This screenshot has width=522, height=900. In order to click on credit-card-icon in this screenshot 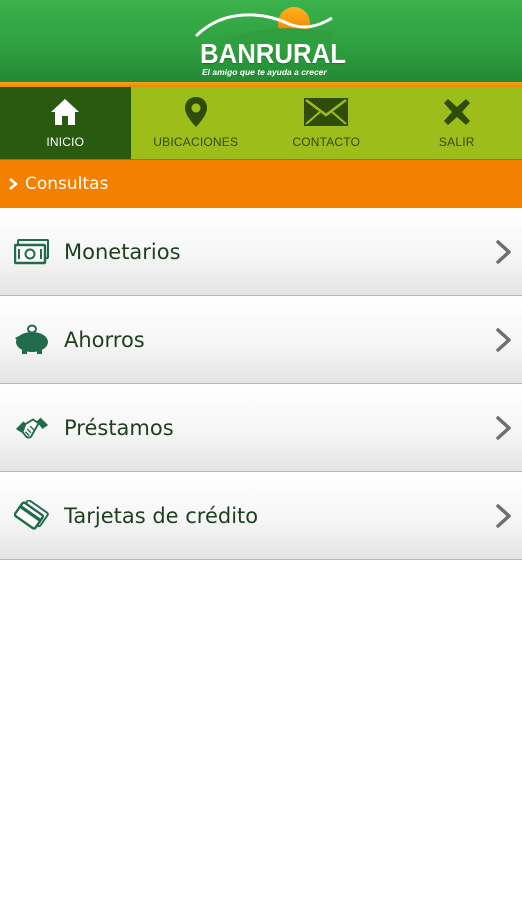, I will do `click(32, 516)`.